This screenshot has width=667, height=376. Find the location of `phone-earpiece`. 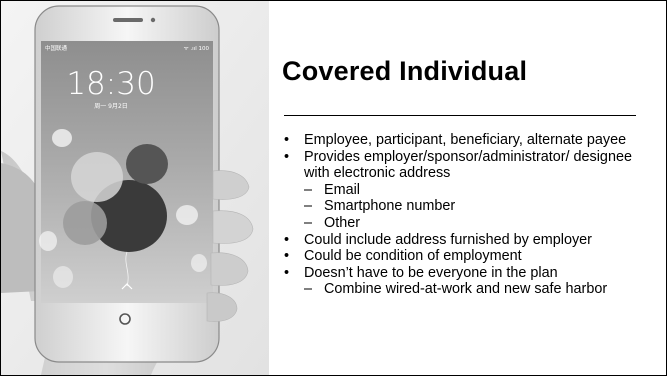

phone-earpiece is located at coordinates (128, 20).